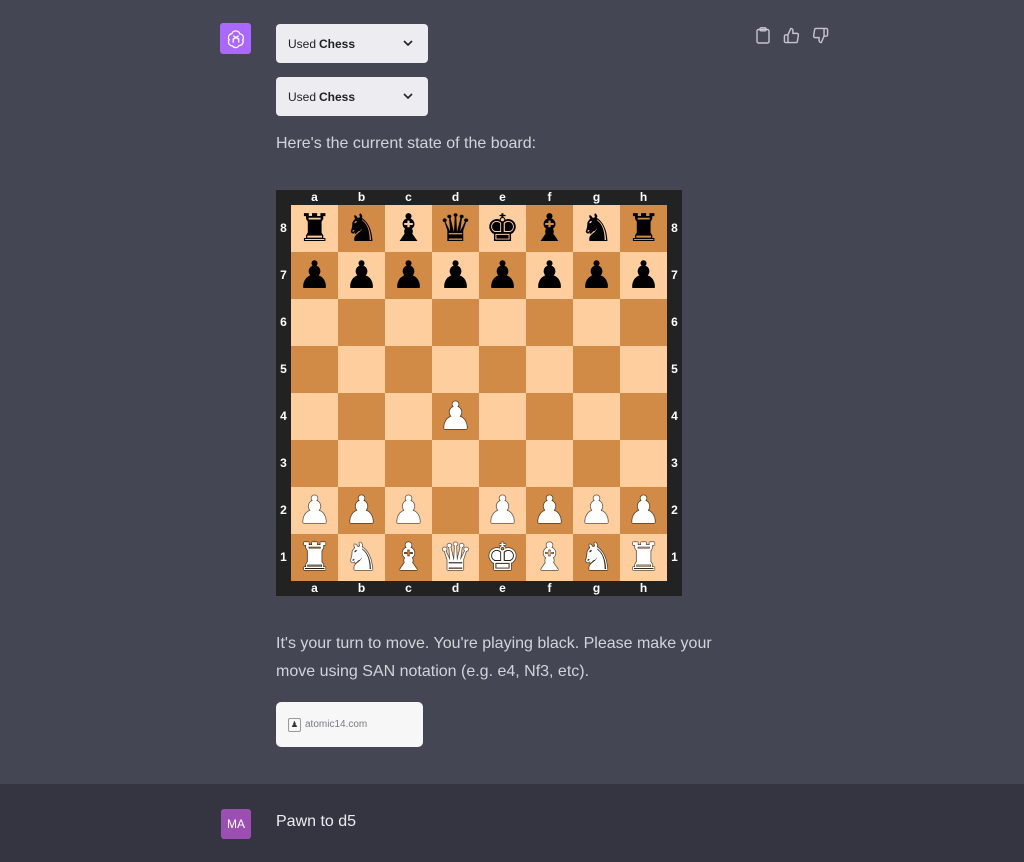 Image resolution: width=1024 pixels, height=862 pixels. Describe the element at coordinates (314, 416) in the screenshot. I see `square-a4` at that location.